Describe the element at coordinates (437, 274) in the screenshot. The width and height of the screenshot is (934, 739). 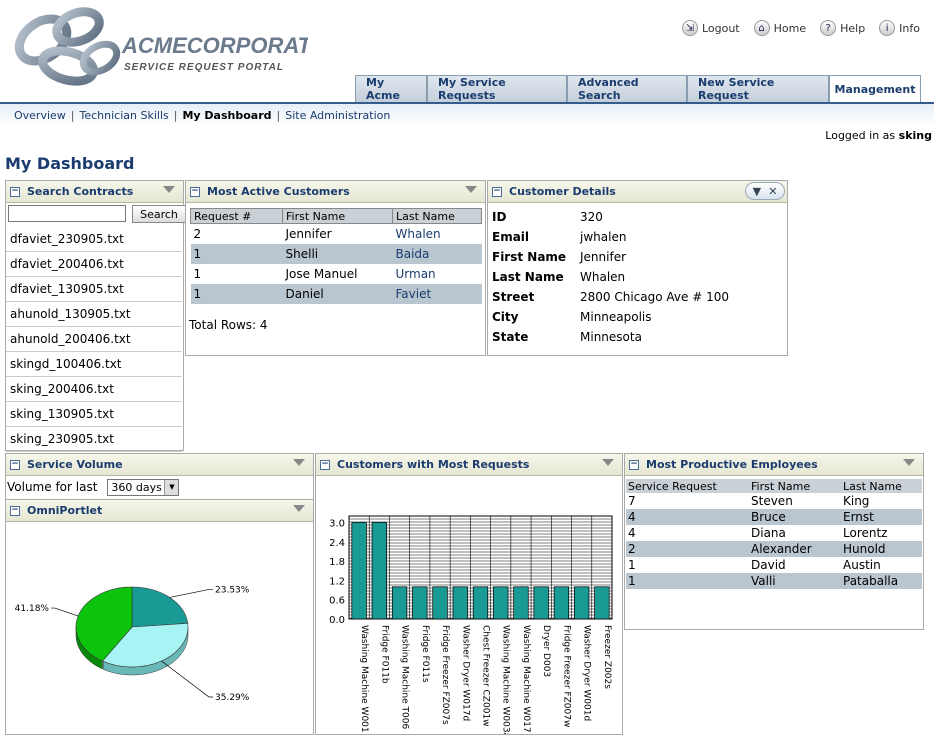
I see `customer-link: Urman` at that location.